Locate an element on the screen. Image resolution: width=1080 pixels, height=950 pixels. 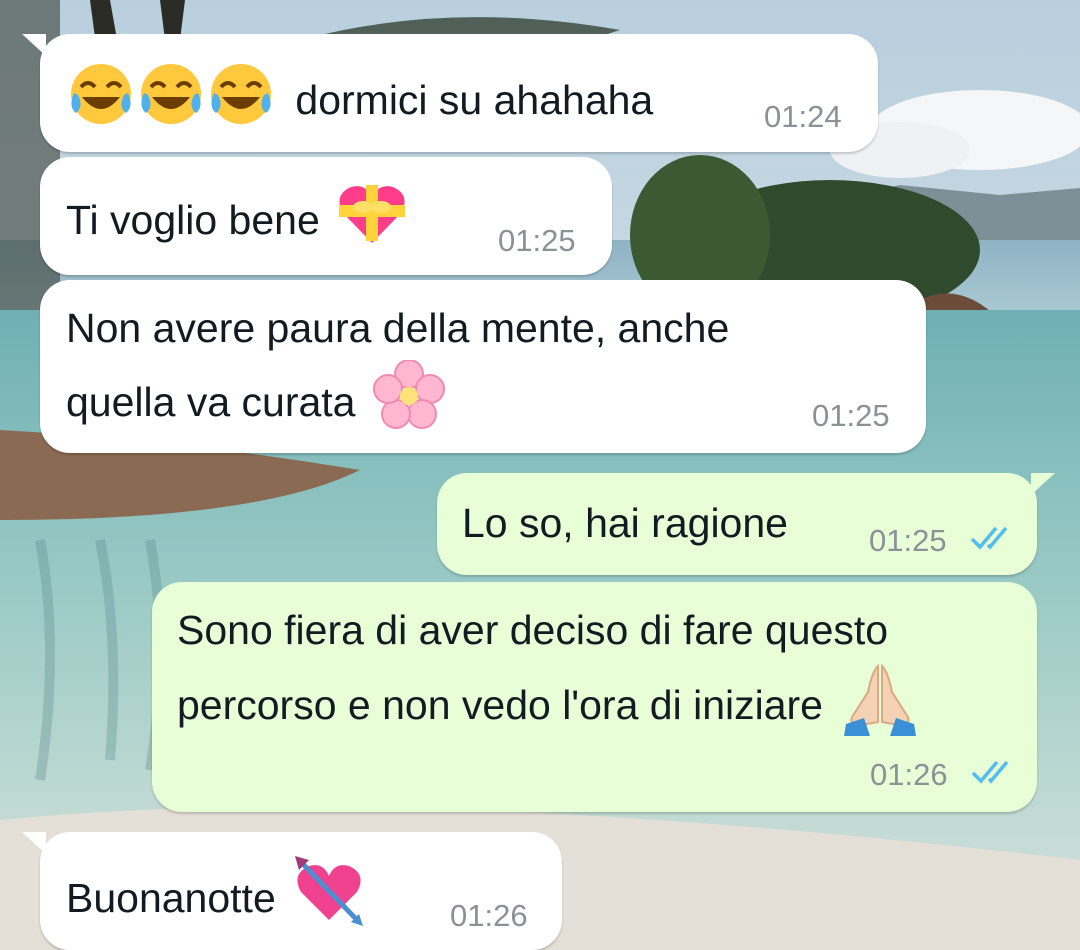
message-text: Buonanotte is located at coordinates (215, 901).